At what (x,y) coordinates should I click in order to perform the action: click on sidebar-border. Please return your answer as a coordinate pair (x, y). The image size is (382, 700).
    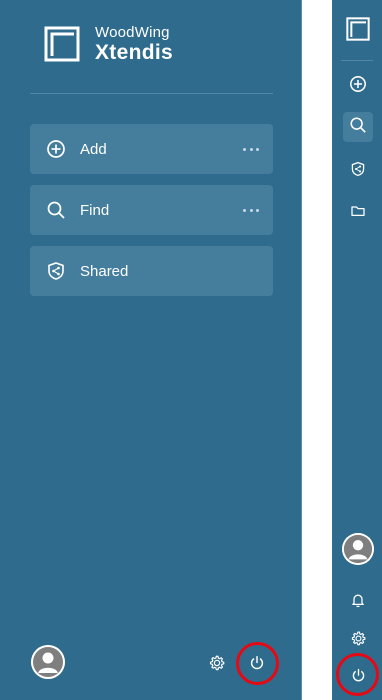
    Looking at the image, I should click on (301, 350).